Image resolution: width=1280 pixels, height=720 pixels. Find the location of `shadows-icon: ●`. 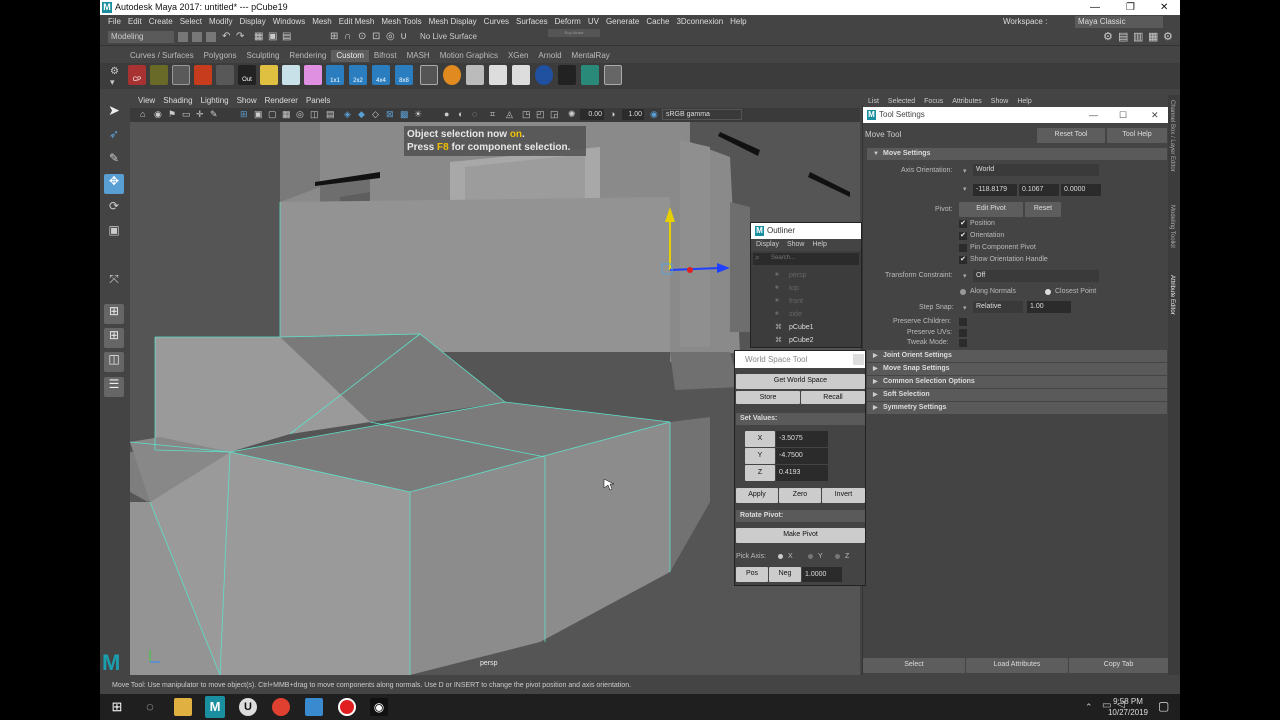

shadows-icon: ● is located at coordinates (446, 114).